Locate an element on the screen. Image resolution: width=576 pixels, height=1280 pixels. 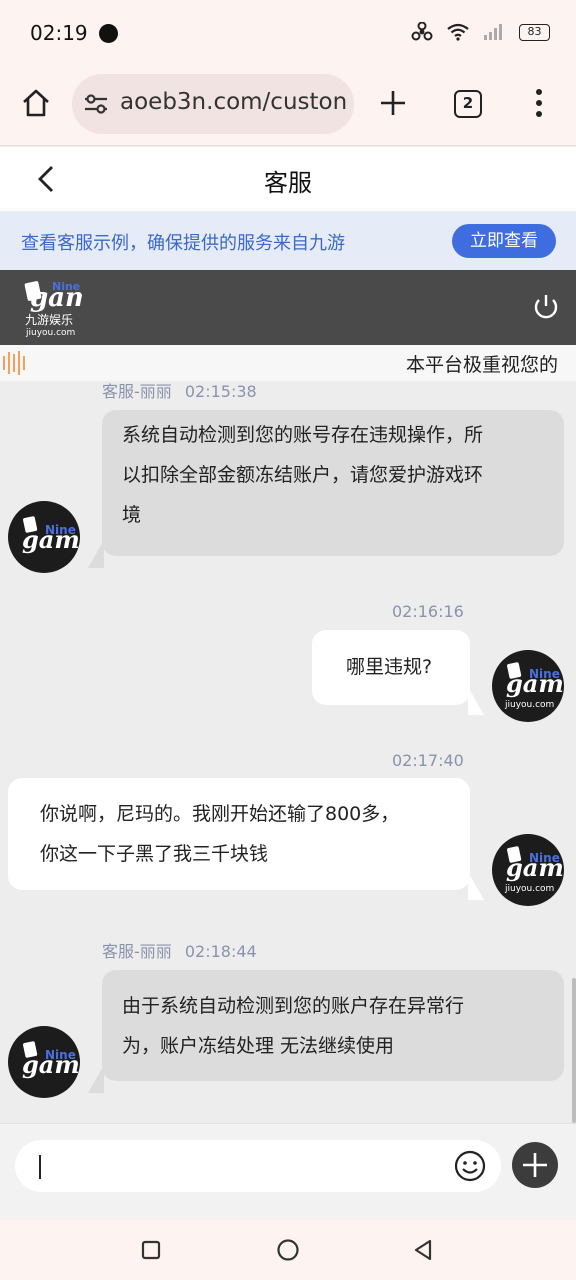
announcement-marquee: 本平台极重视您的 is located at coordinates (288, 363).